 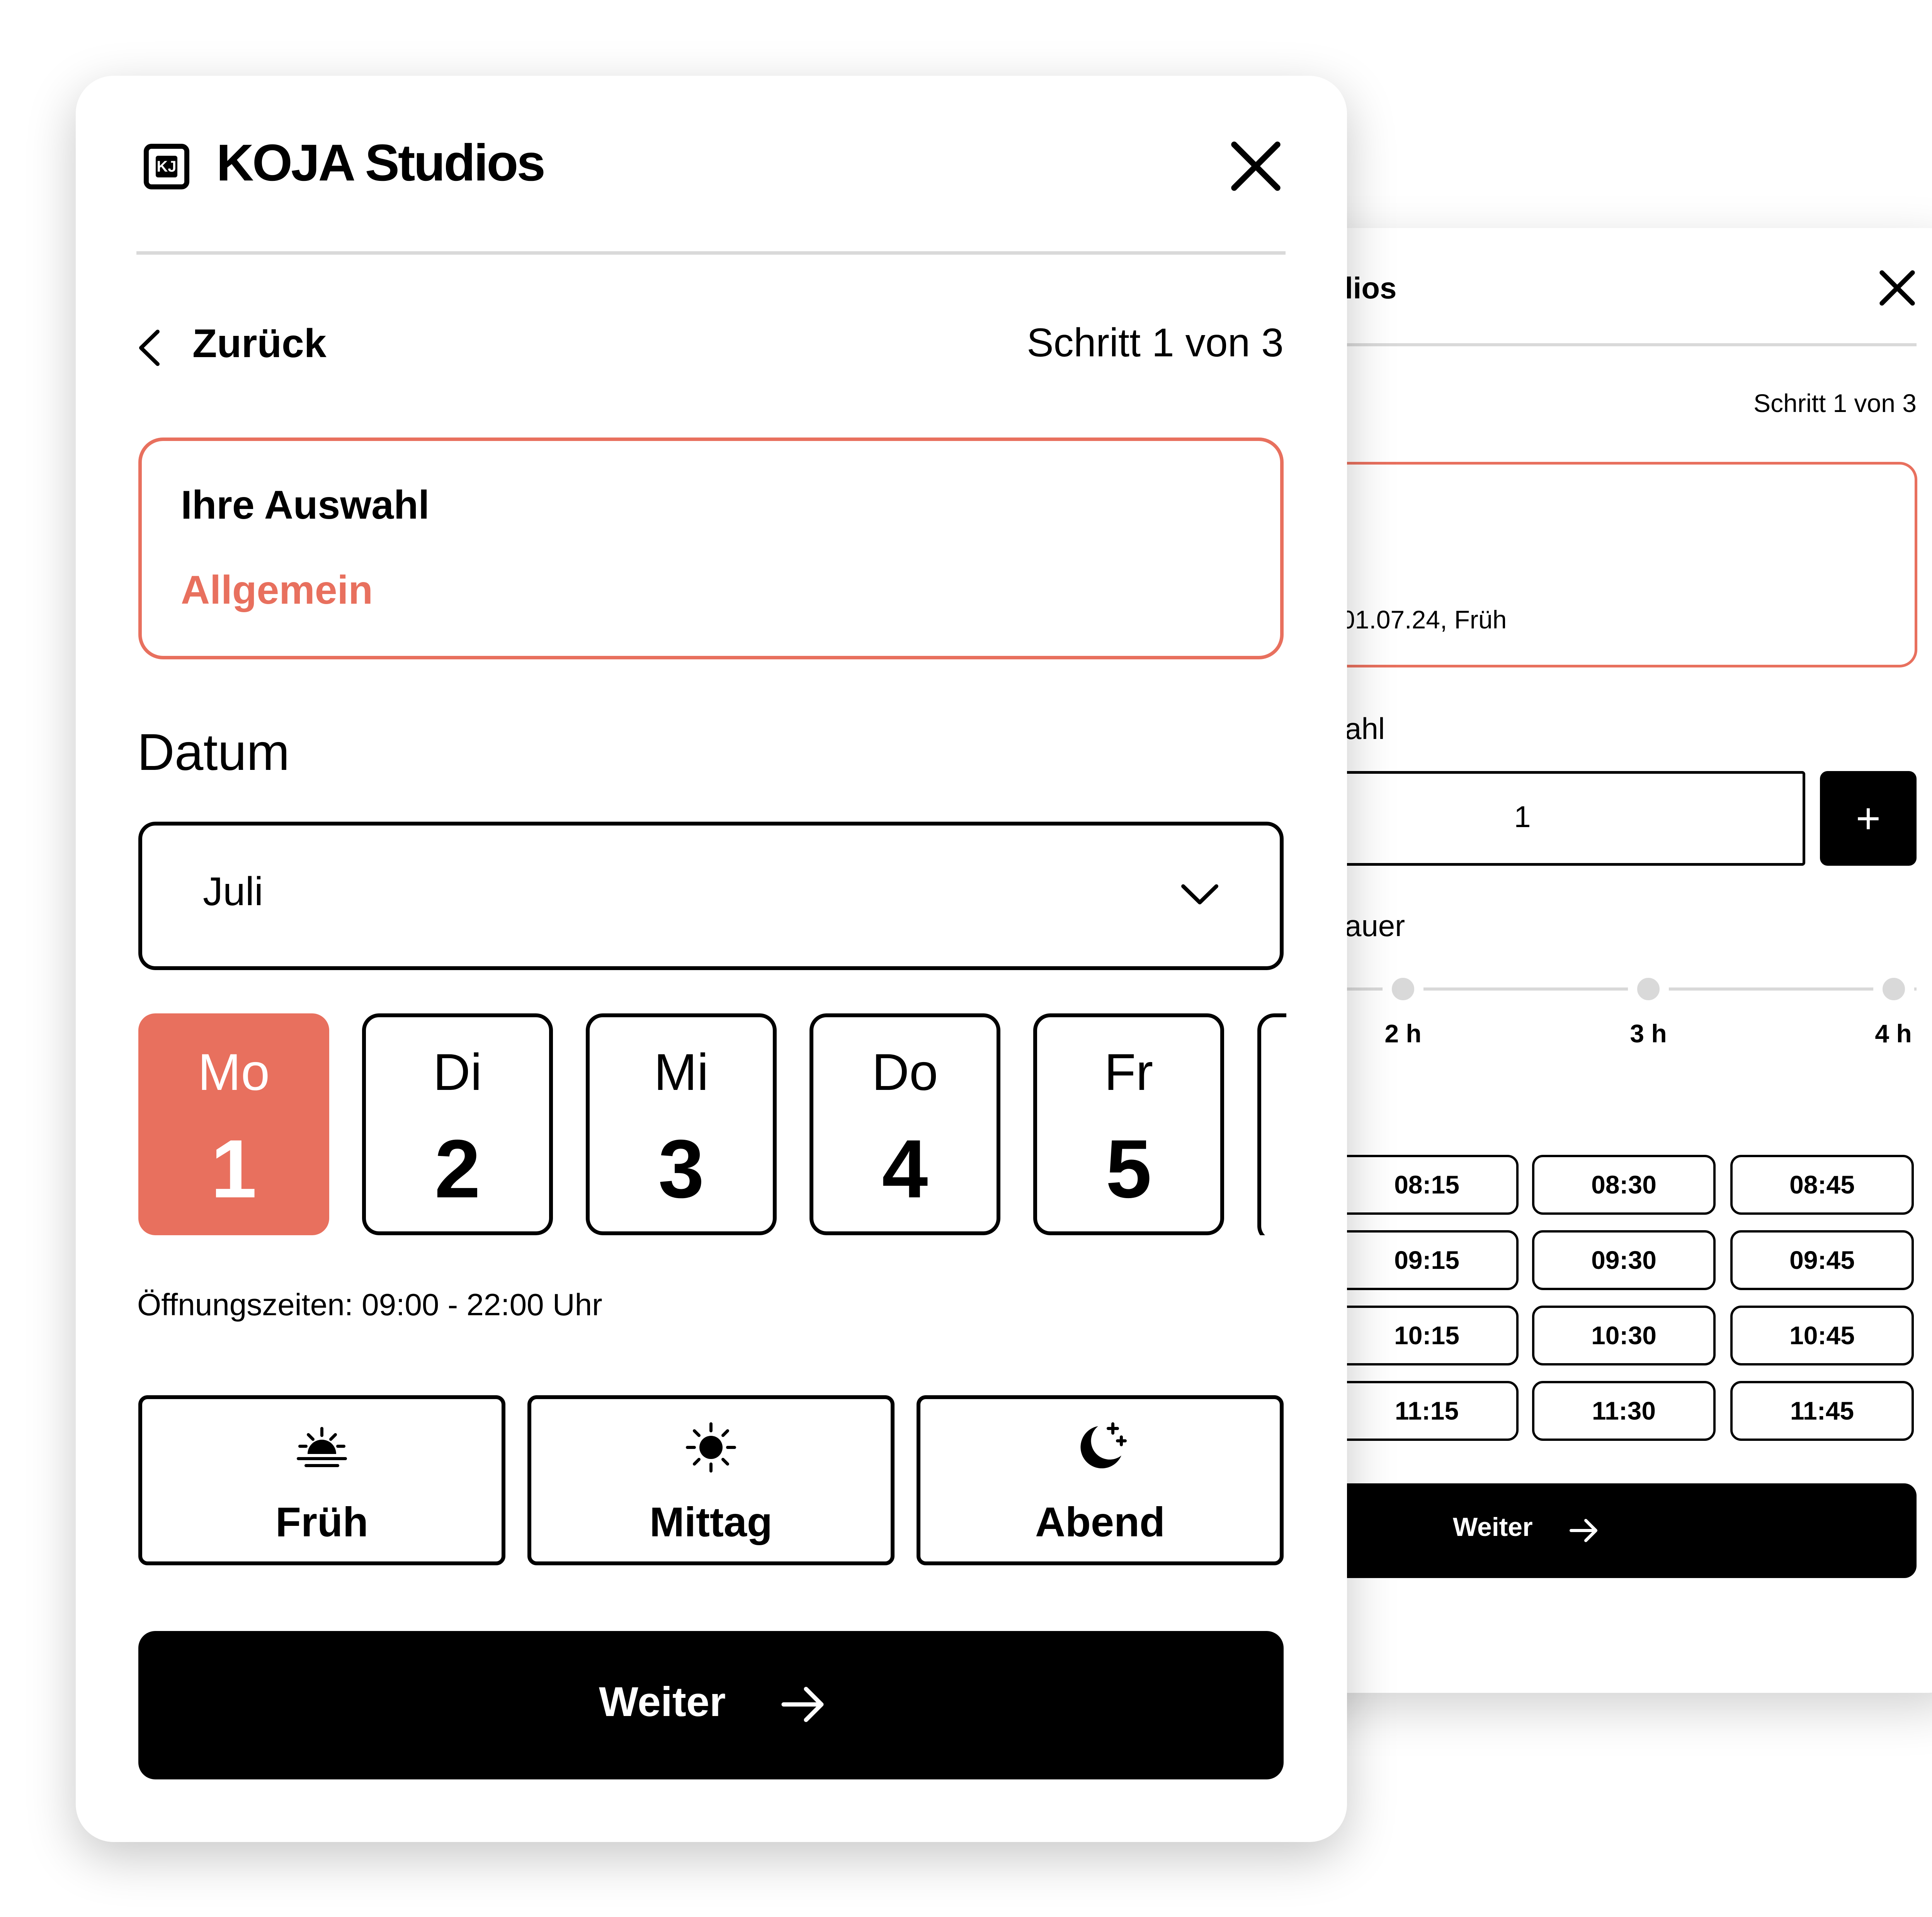 What do you see at coordinates (457, 1072) in the screenshot?
I see `day-card-weekday: Di` at bounding box center [457, 1072].